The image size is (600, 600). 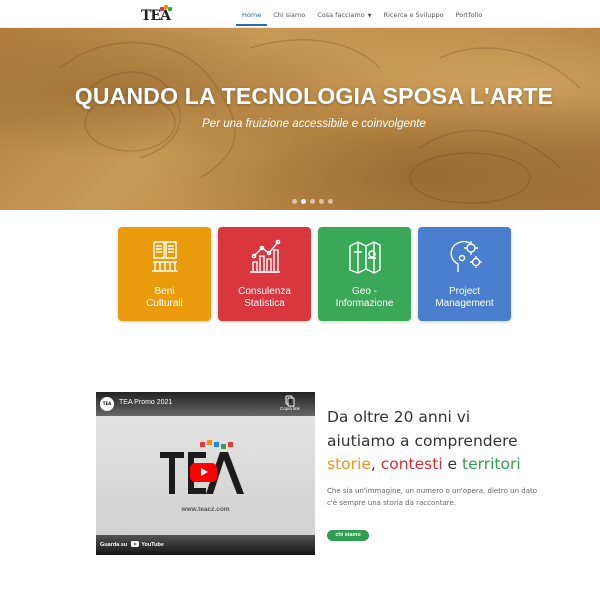 I want to click on youtube-icon, so click(x=135, y=544).